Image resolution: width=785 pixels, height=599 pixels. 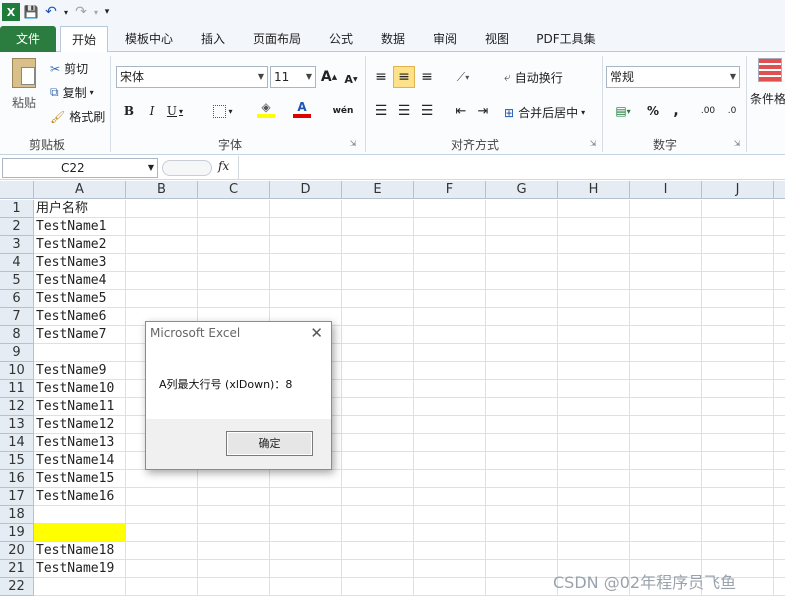 What do you see at coordinates (404, 77) in the screenshot?
I see `align-middle-button: ≡` at bounding box center [404, 77].